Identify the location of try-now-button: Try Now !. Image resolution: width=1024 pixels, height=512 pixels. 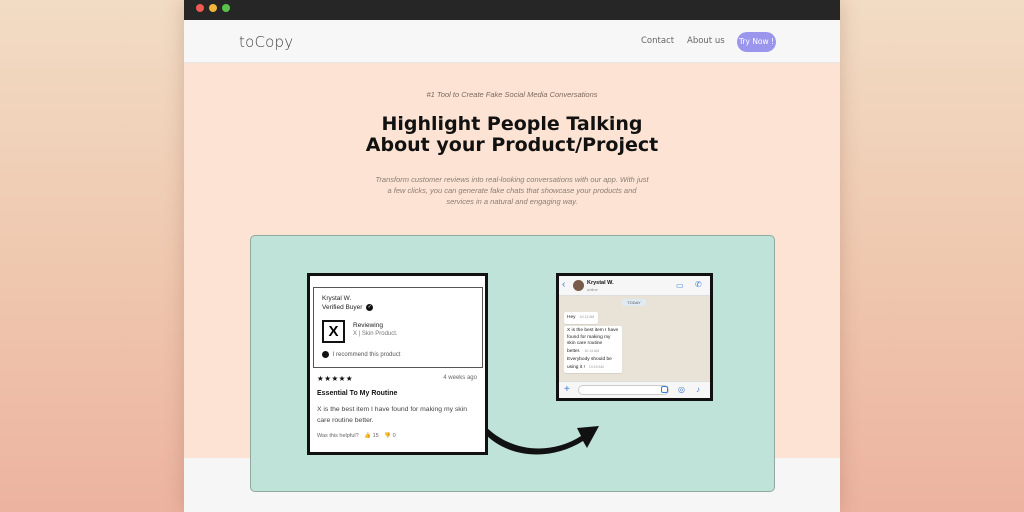
(756, 42).